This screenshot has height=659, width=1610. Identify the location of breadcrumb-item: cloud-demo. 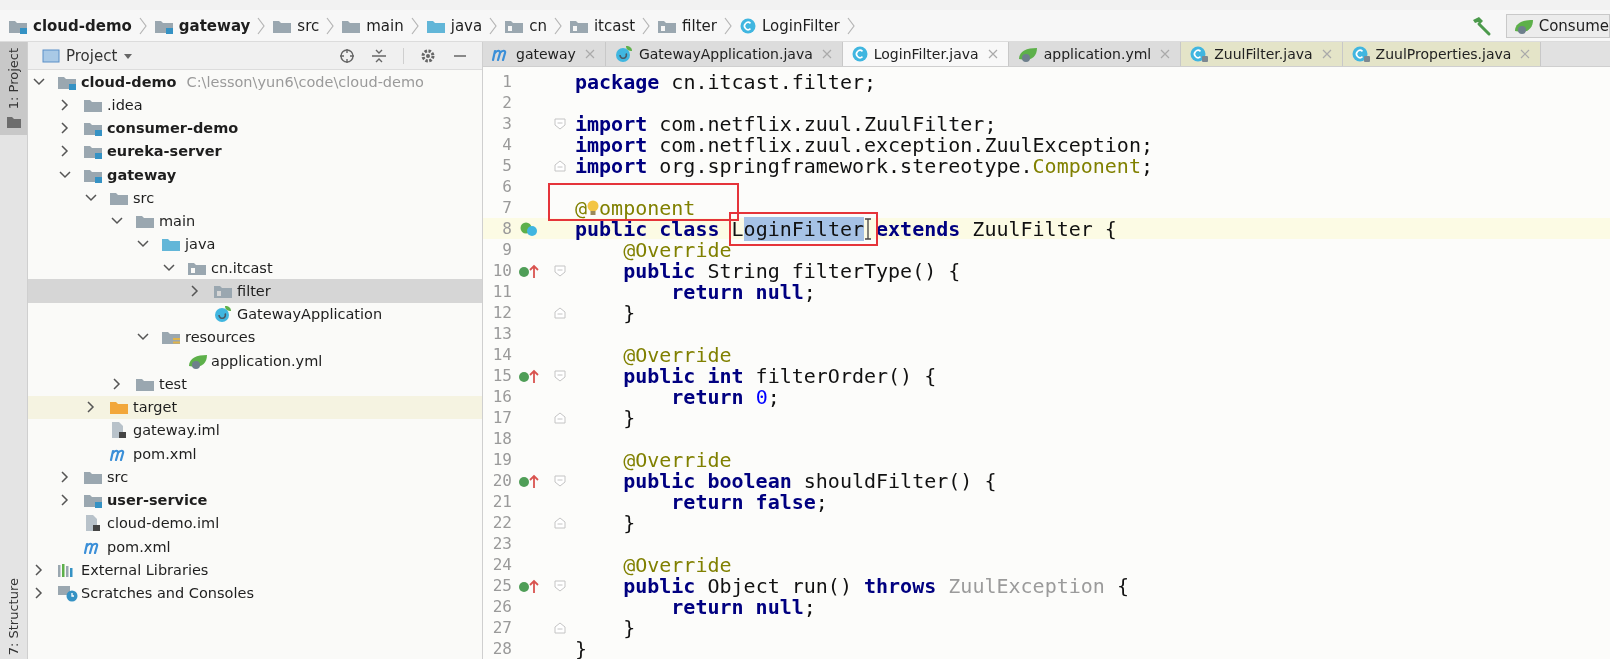
(70, 25).